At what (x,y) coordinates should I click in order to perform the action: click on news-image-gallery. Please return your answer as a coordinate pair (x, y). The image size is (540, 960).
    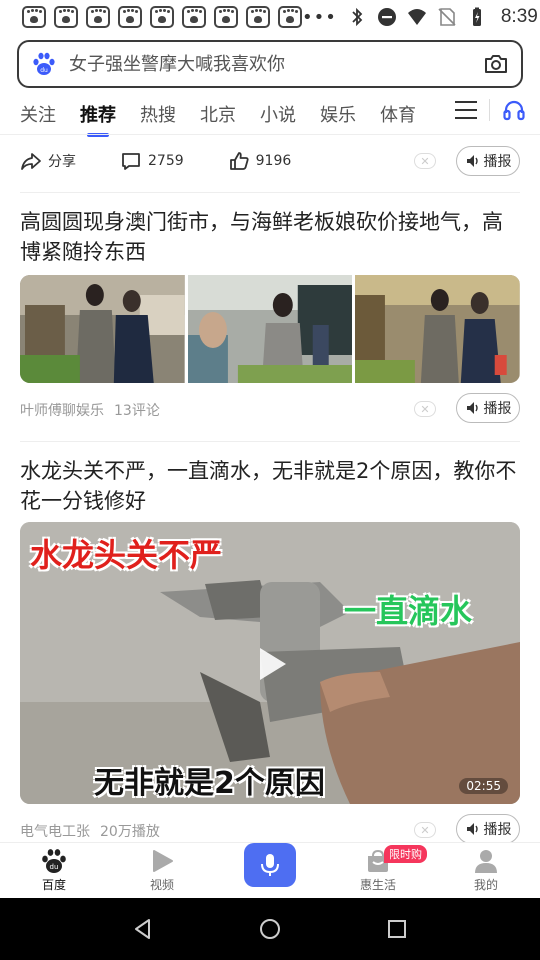
    Looking at the image, I should click on (270, 329).